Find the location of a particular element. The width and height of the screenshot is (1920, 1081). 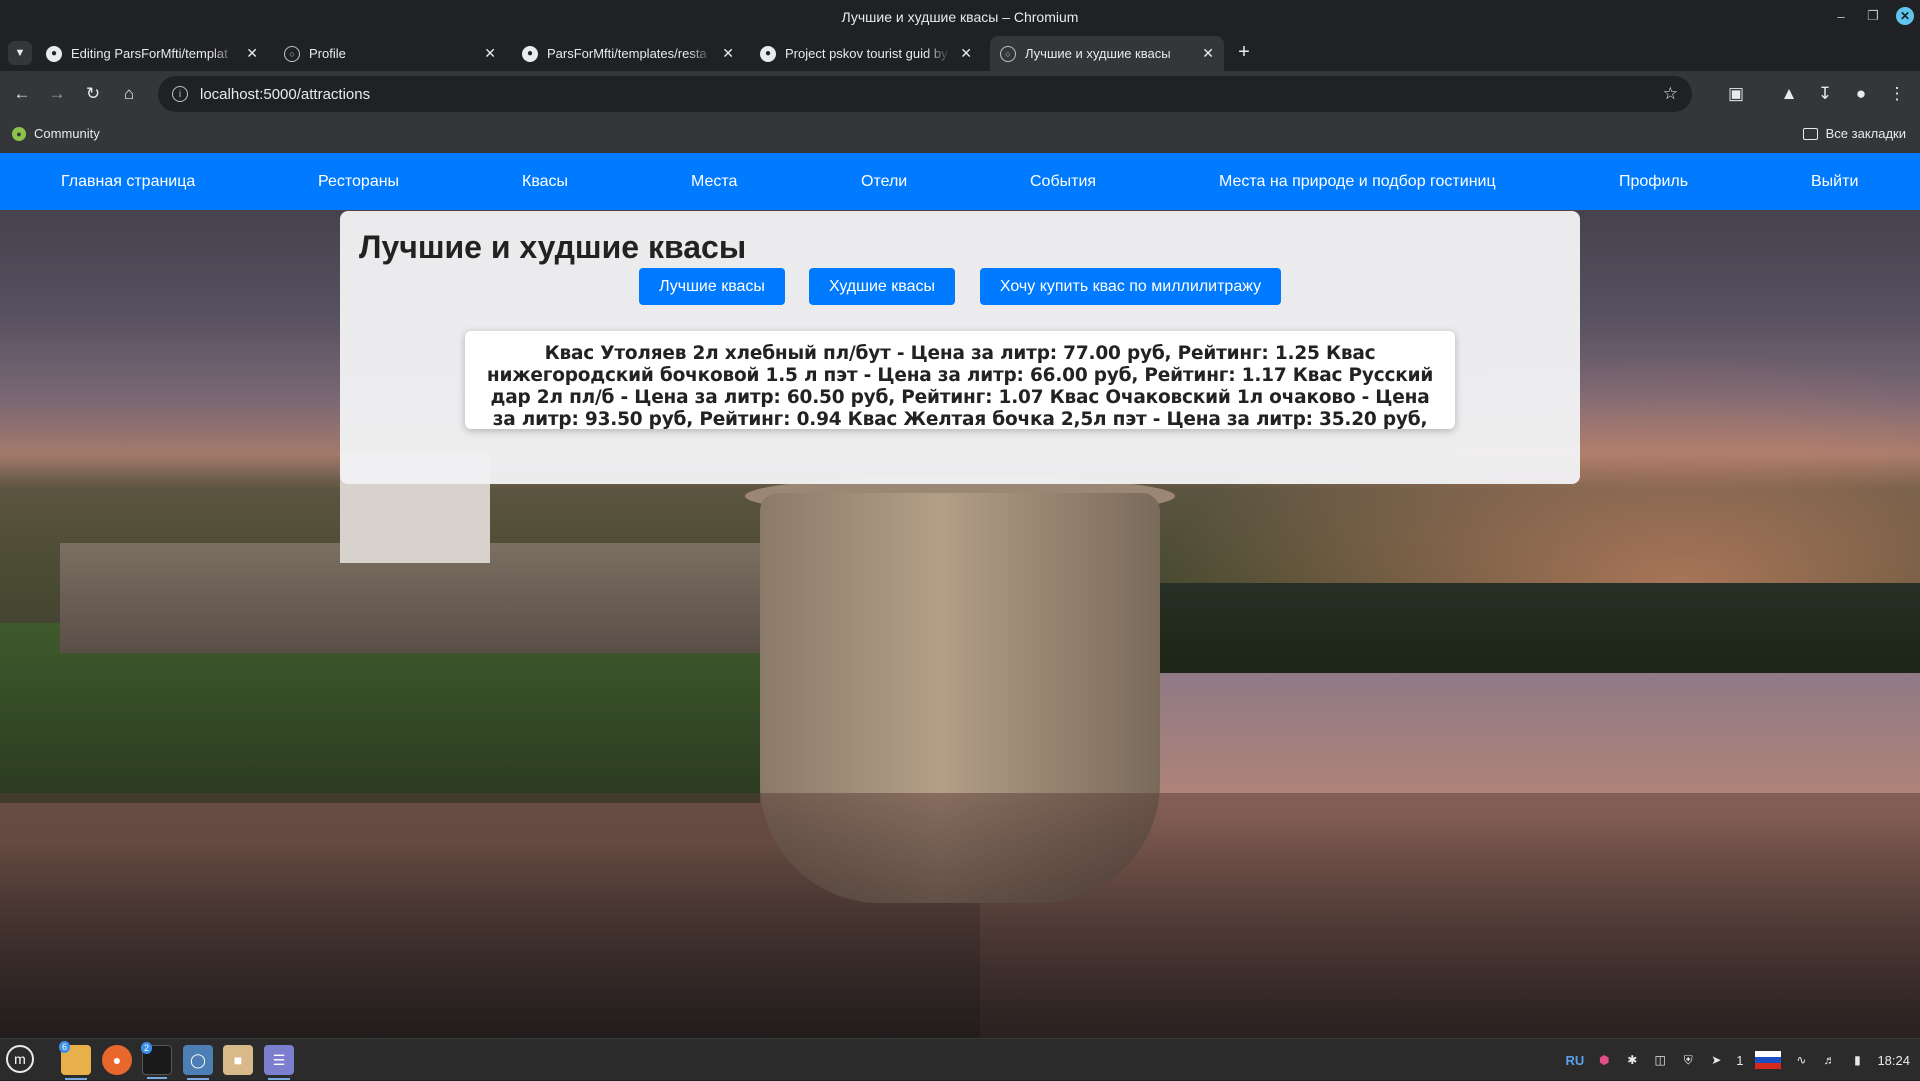

bluetooth-icon: ✱ is located at coordinates (1632, 1060).